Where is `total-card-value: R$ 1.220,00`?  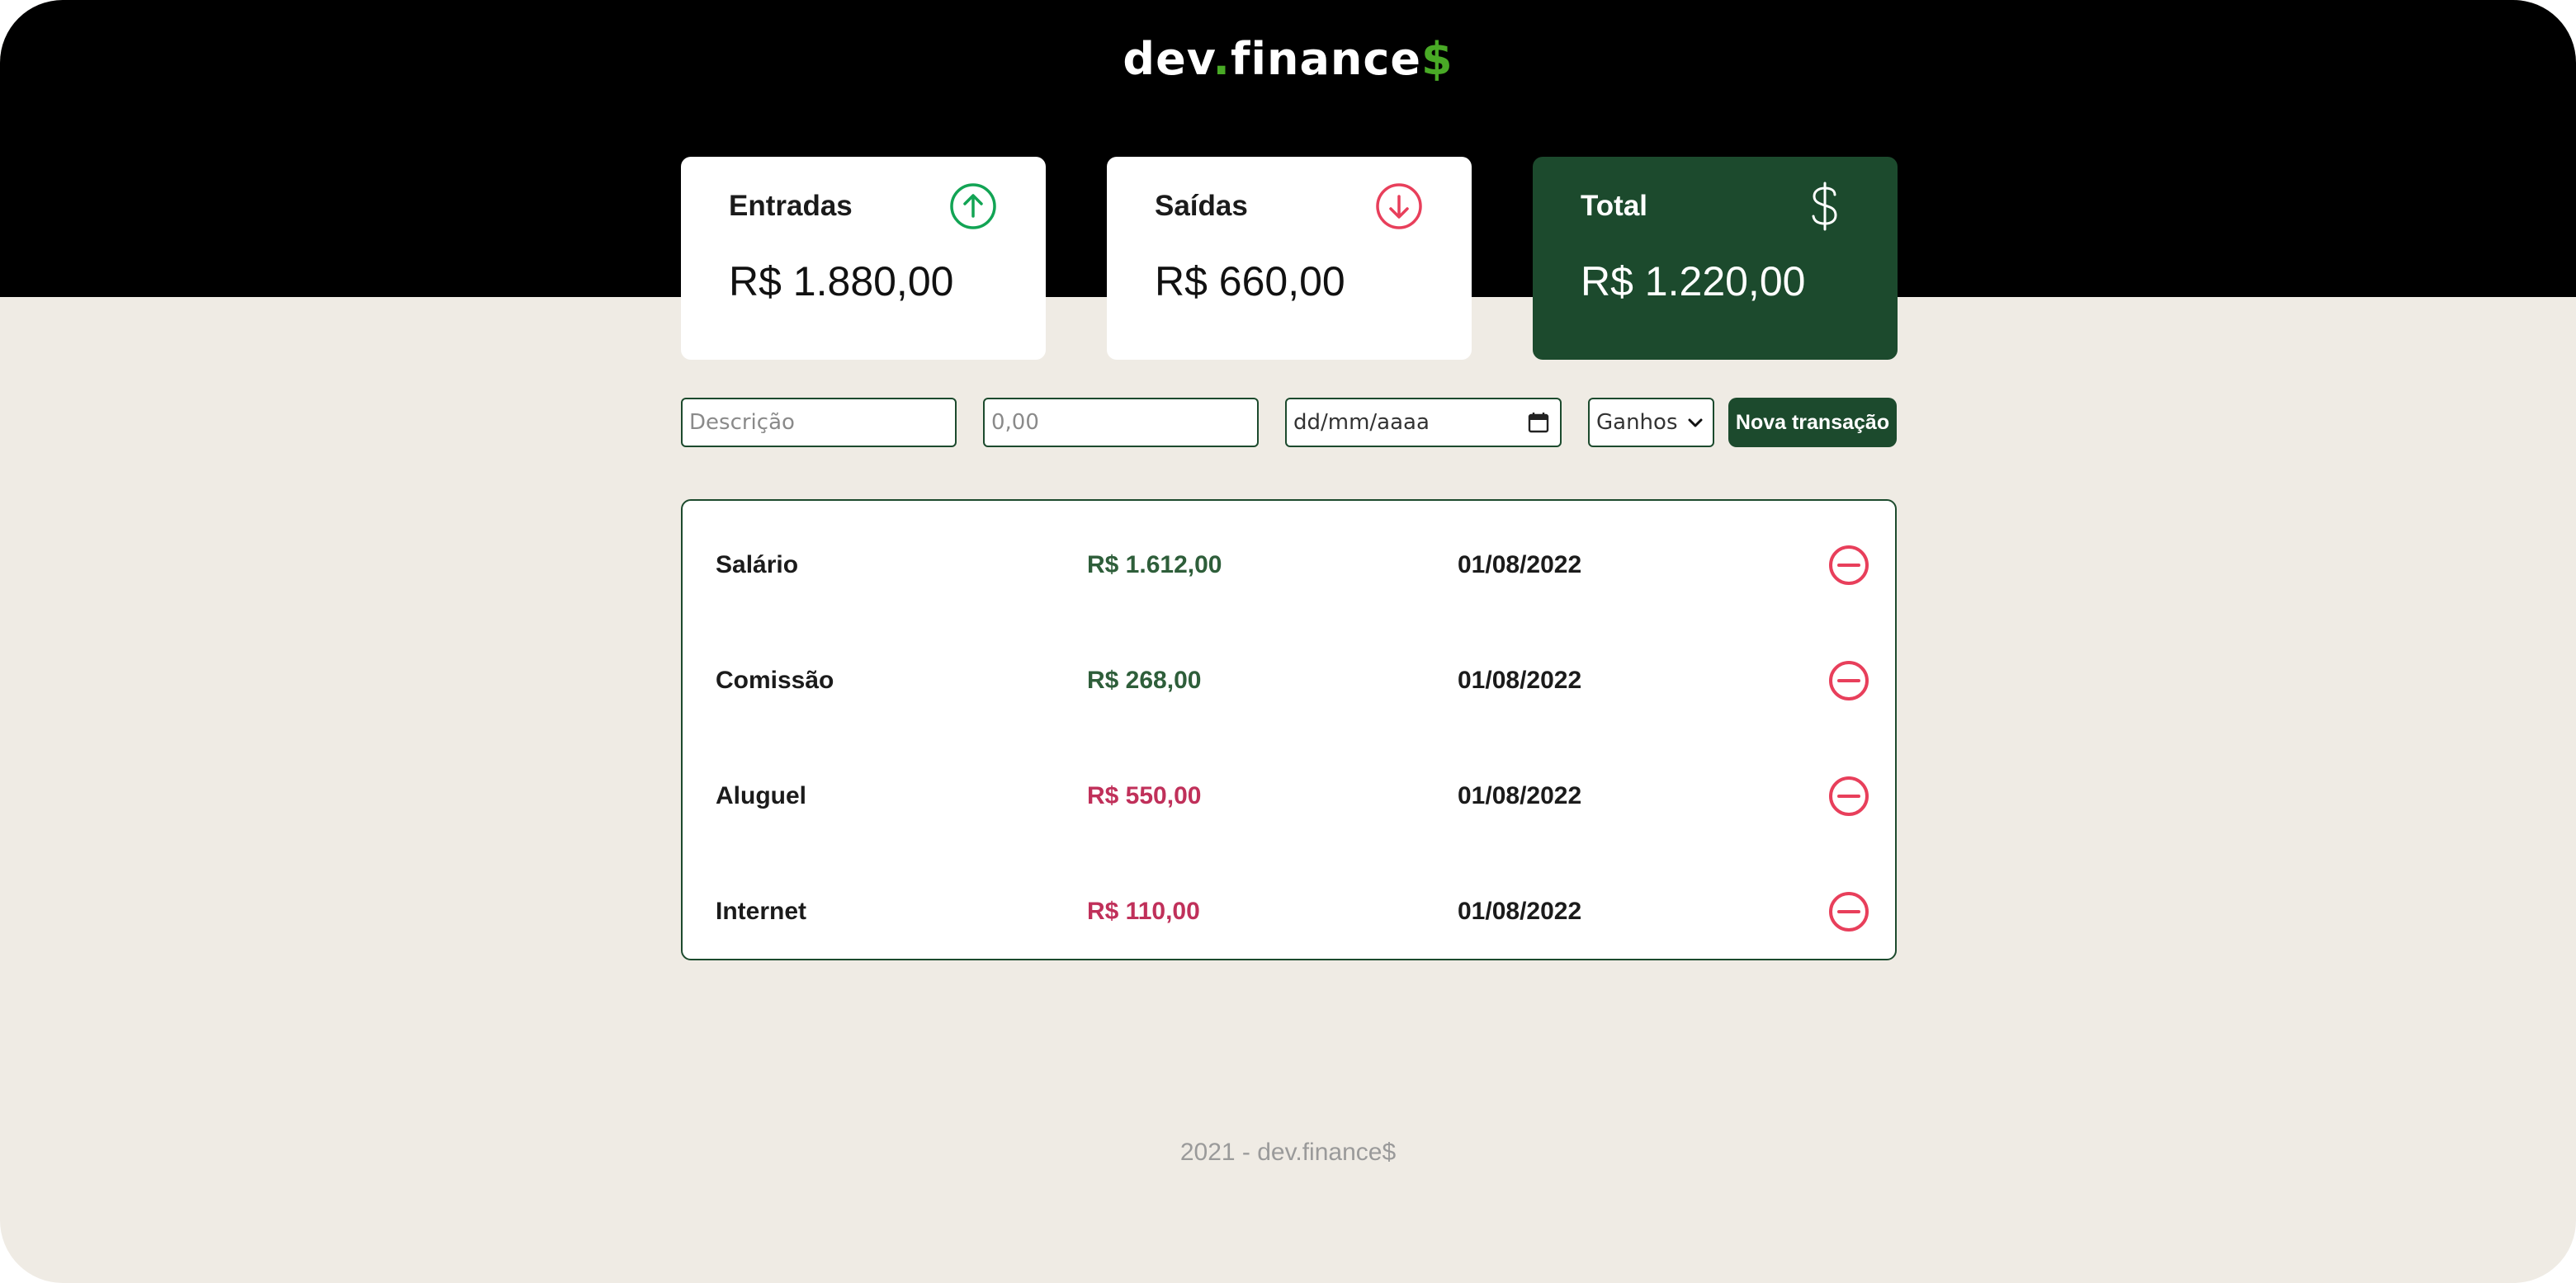 total-card-value: R$ 1.220,00 is located at coordinates (1693, 281).